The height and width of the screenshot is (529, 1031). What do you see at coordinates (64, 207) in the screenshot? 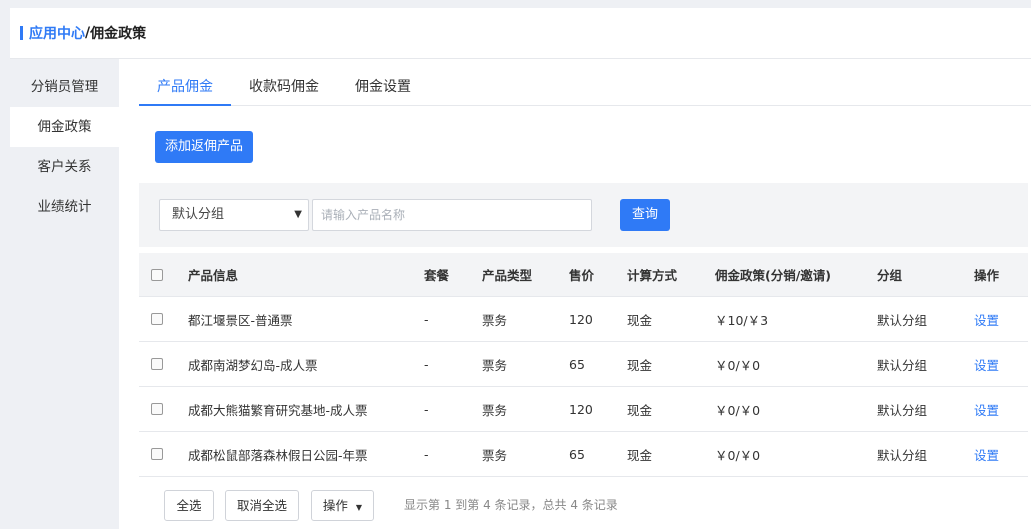
I see `sidebar-item-performance-stats: 业绩统计` at bounding box center [64, 207].